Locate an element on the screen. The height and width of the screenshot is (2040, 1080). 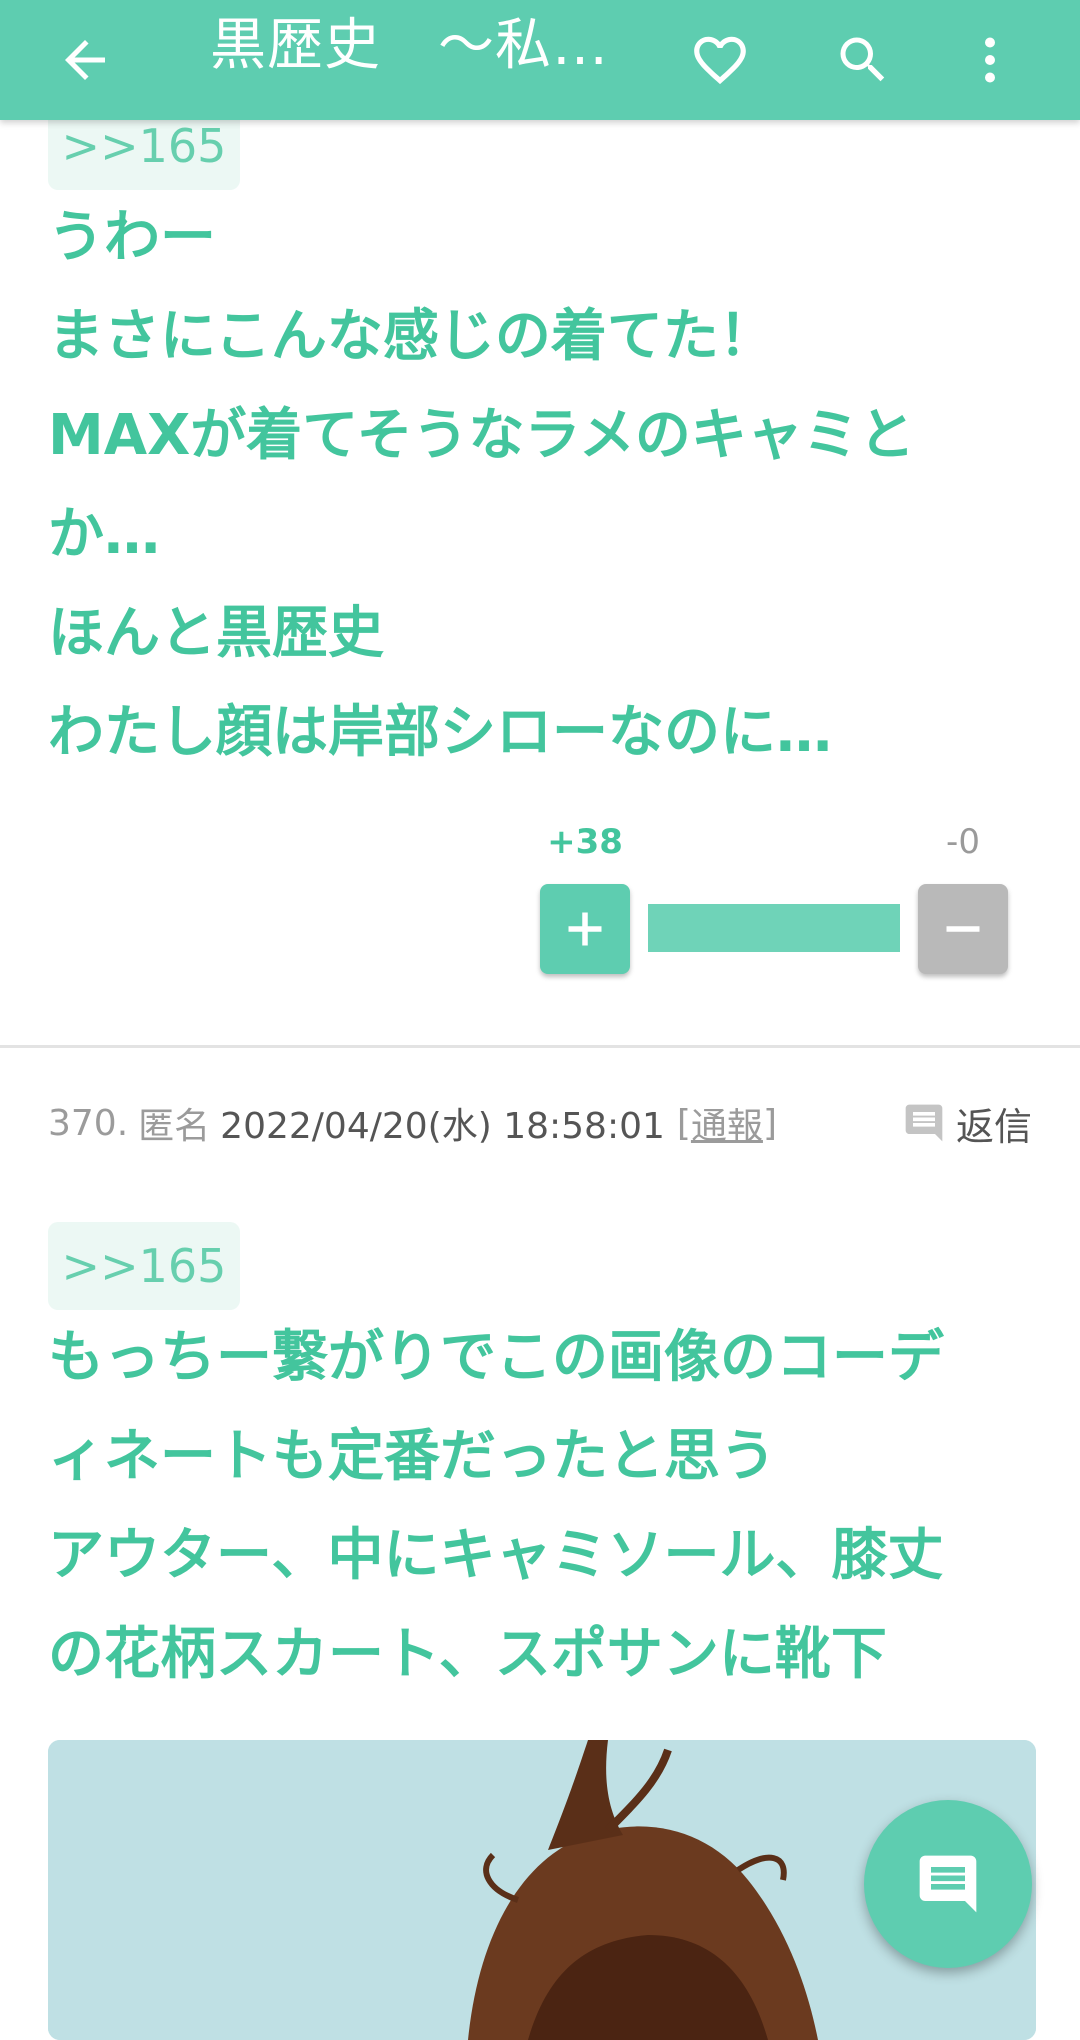
minus-icon is located at coordinates (963, 929).